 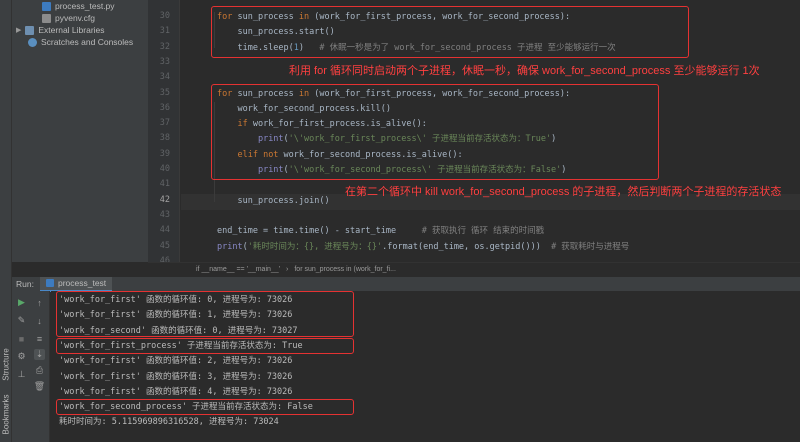 I want to click on line-number: 32, so click(x=164, y=46).